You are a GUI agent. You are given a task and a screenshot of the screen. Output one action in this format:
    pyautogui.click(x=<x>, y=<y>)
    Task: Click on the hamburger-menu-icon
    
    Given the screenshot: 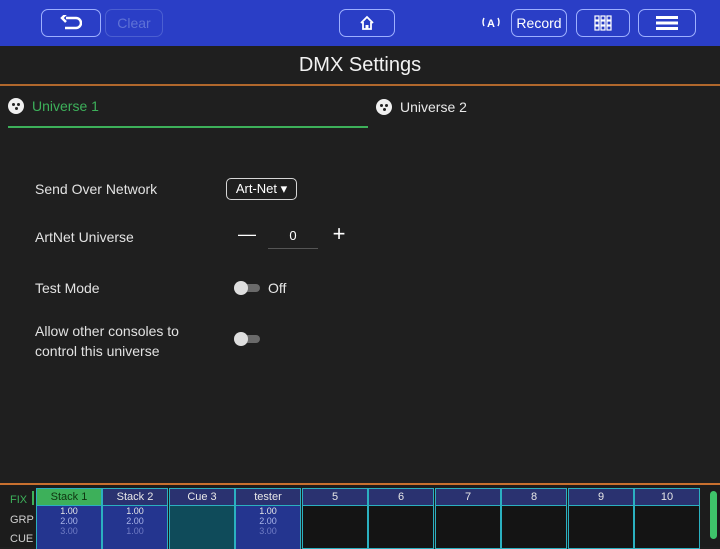 What is the action you would take?
    pyautogui.click(x=667, y=23)
    